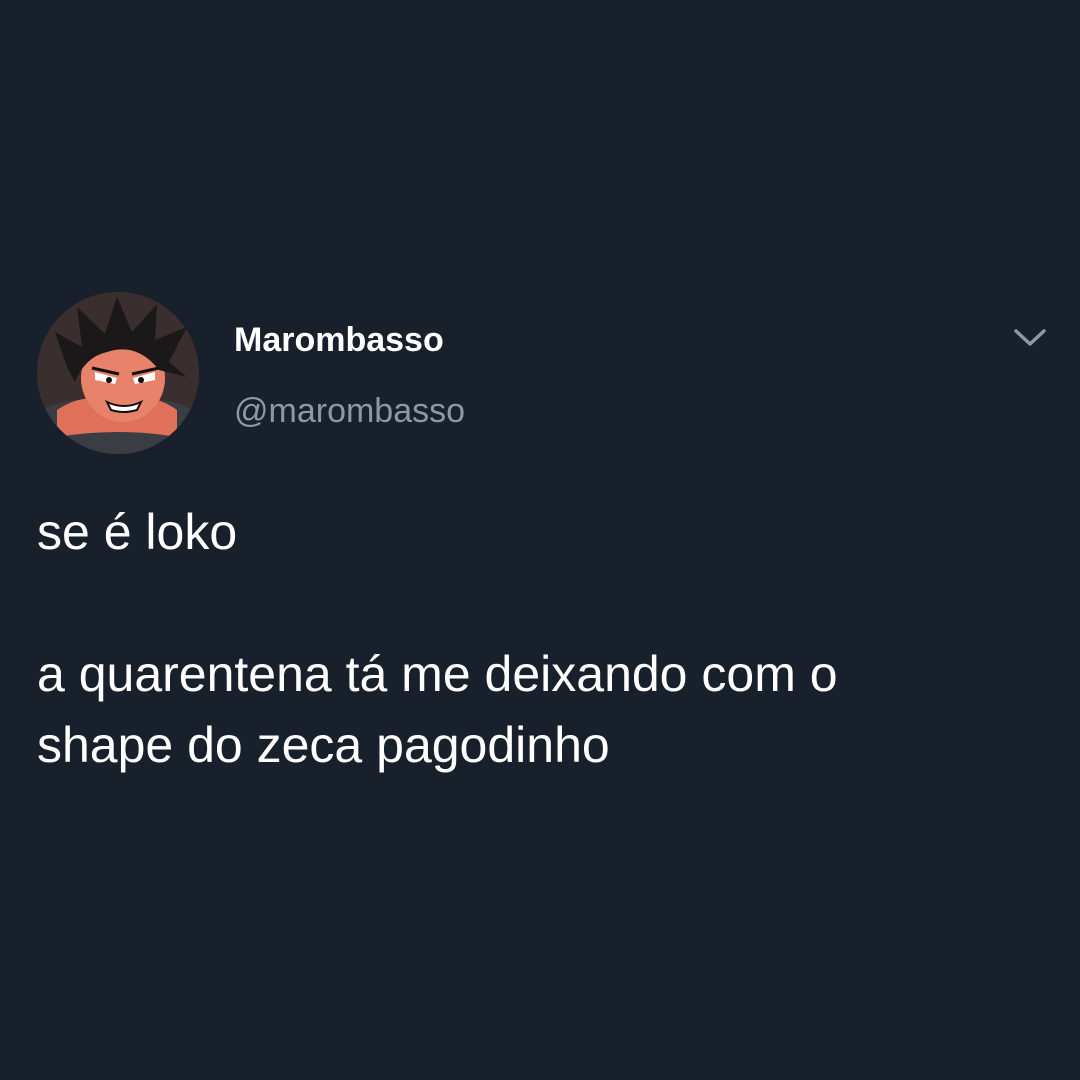 Image resolution: width=1080 pixels, height=1080 pixels. I want to click on anime-character-avatar-icon, so click(118, 373).